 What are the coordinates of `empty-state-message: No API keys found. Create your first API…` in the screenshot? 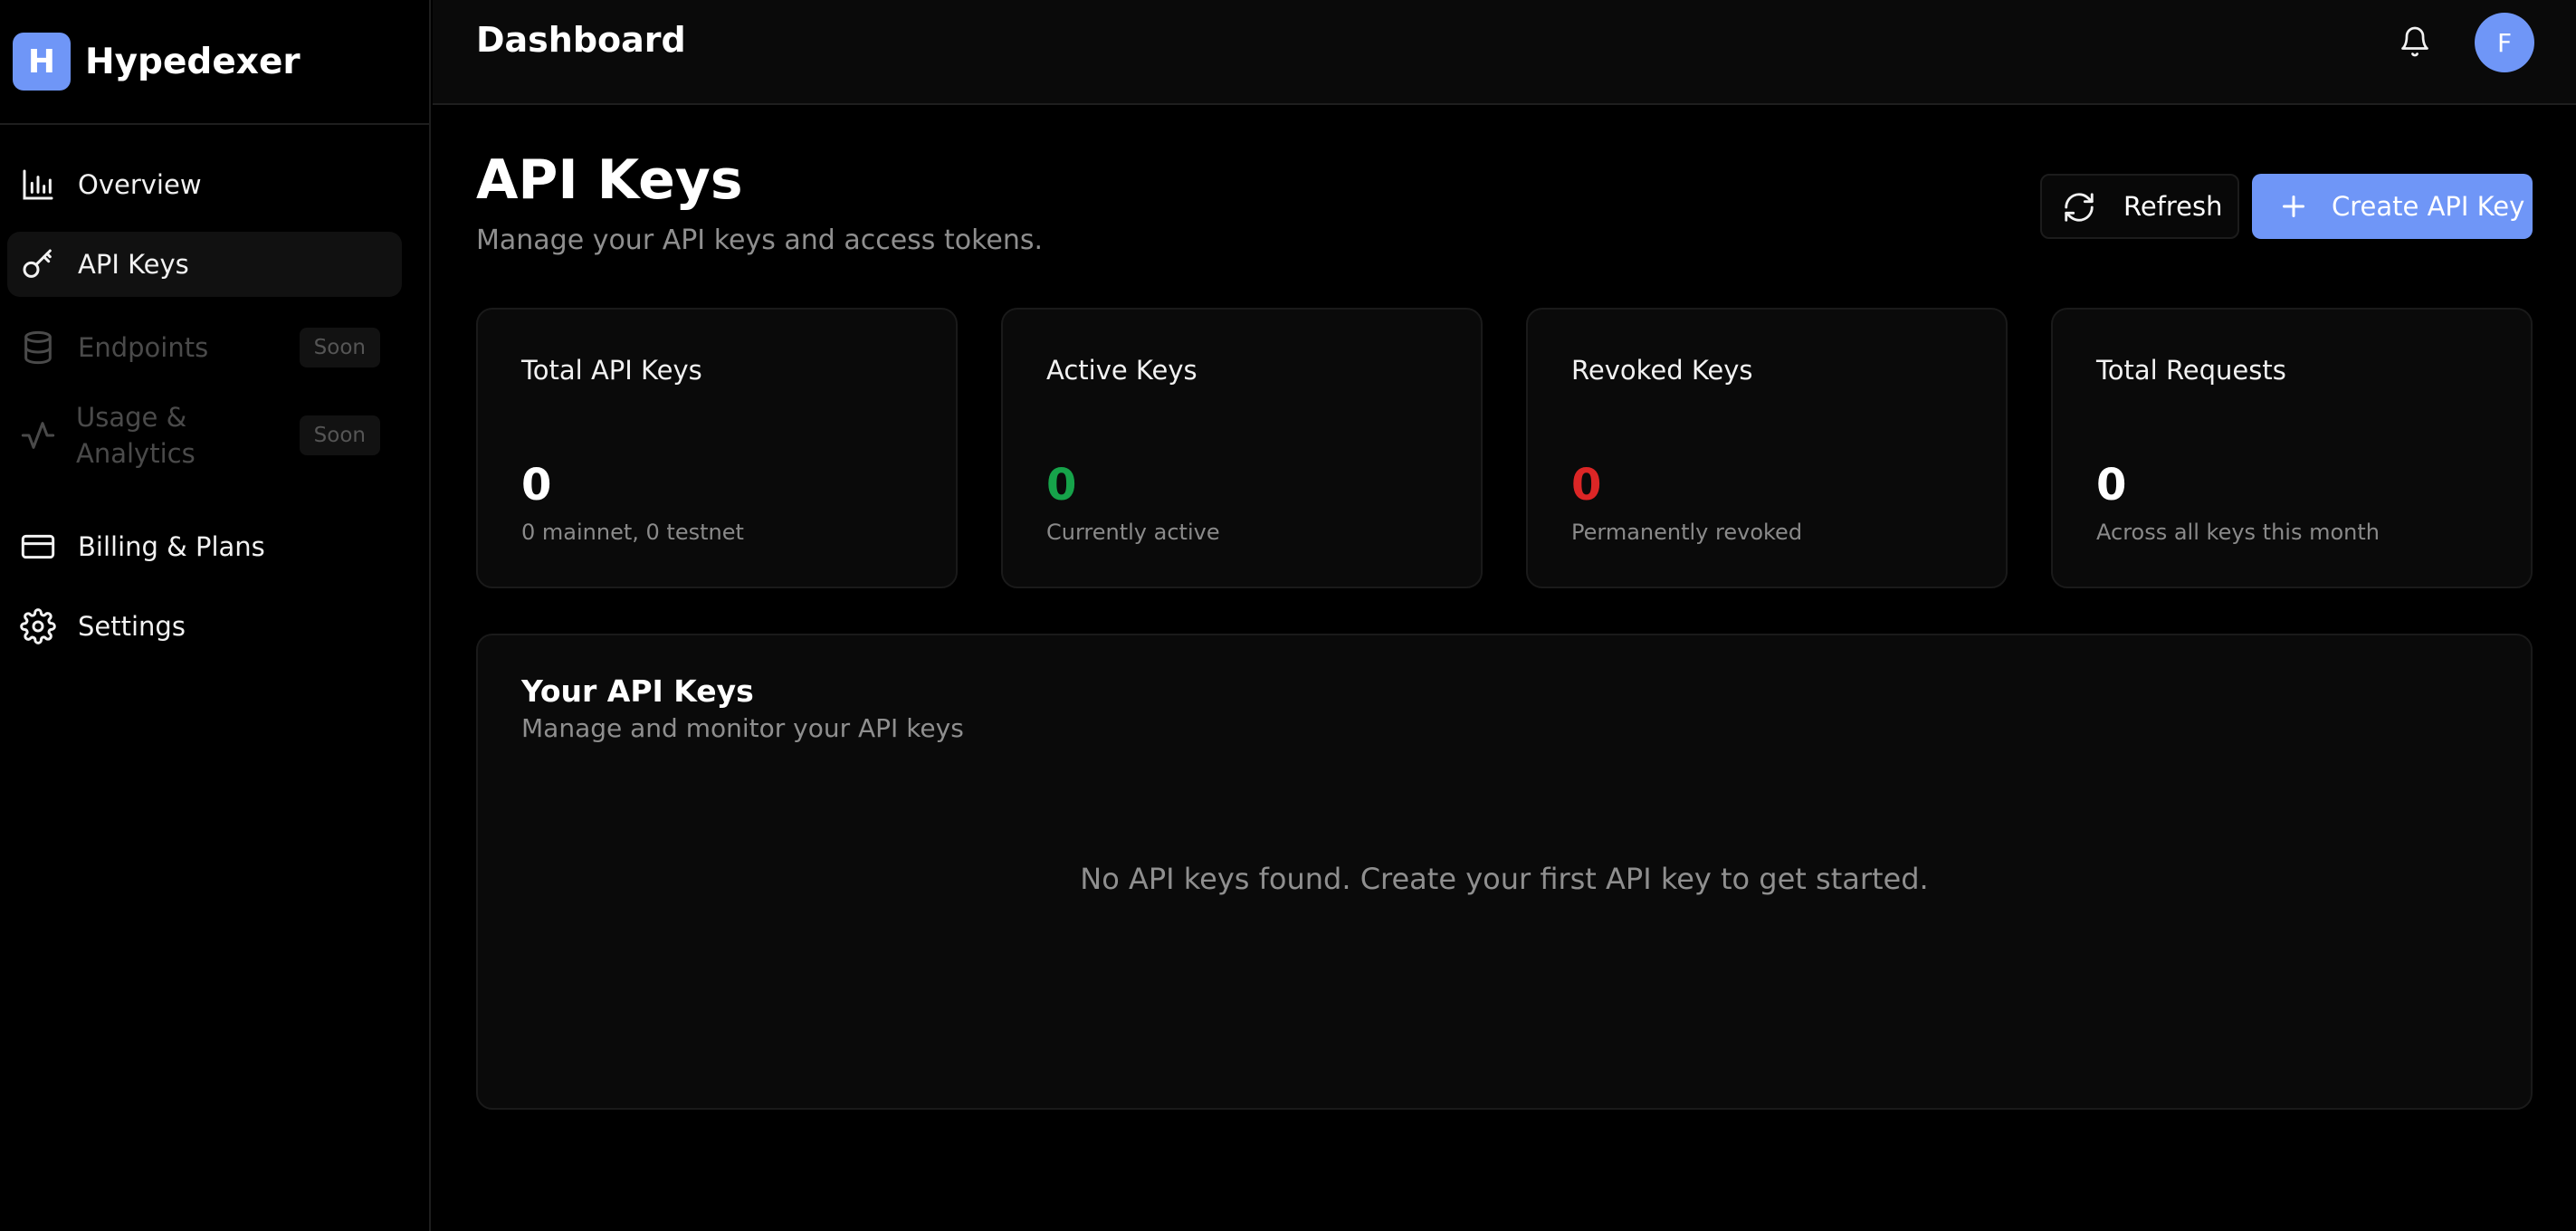 It's located at (1504, 879).